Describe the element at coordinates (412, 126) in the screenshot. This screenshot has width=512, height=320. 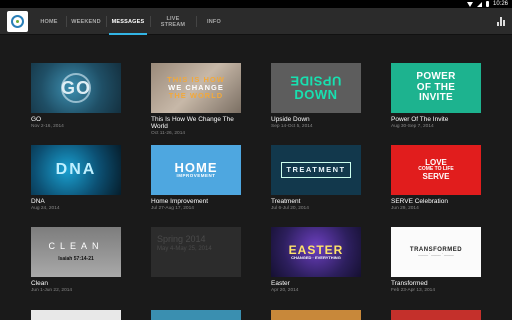
I see `message-date: Aug 30-Sep 7, 2014` at that location.